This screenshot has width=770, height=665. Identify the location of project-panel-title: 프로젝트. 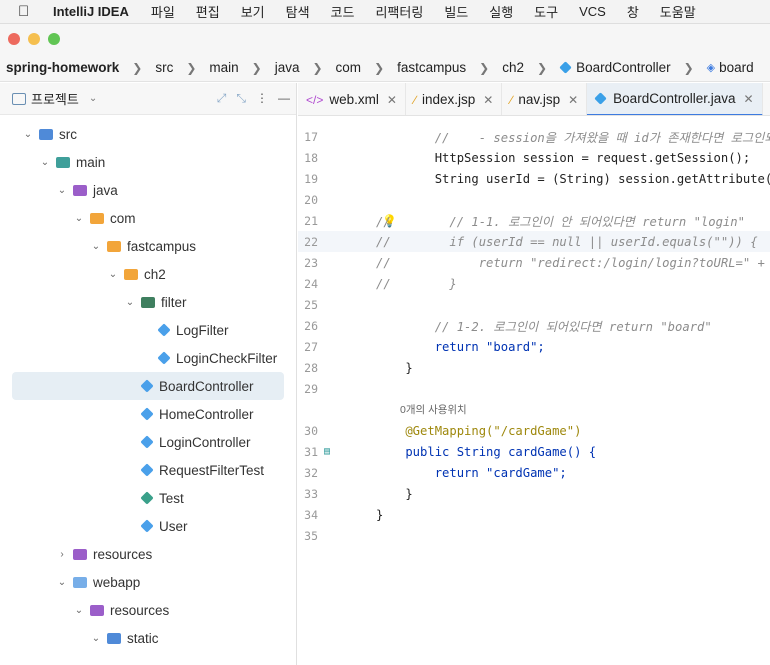
(55, 98).